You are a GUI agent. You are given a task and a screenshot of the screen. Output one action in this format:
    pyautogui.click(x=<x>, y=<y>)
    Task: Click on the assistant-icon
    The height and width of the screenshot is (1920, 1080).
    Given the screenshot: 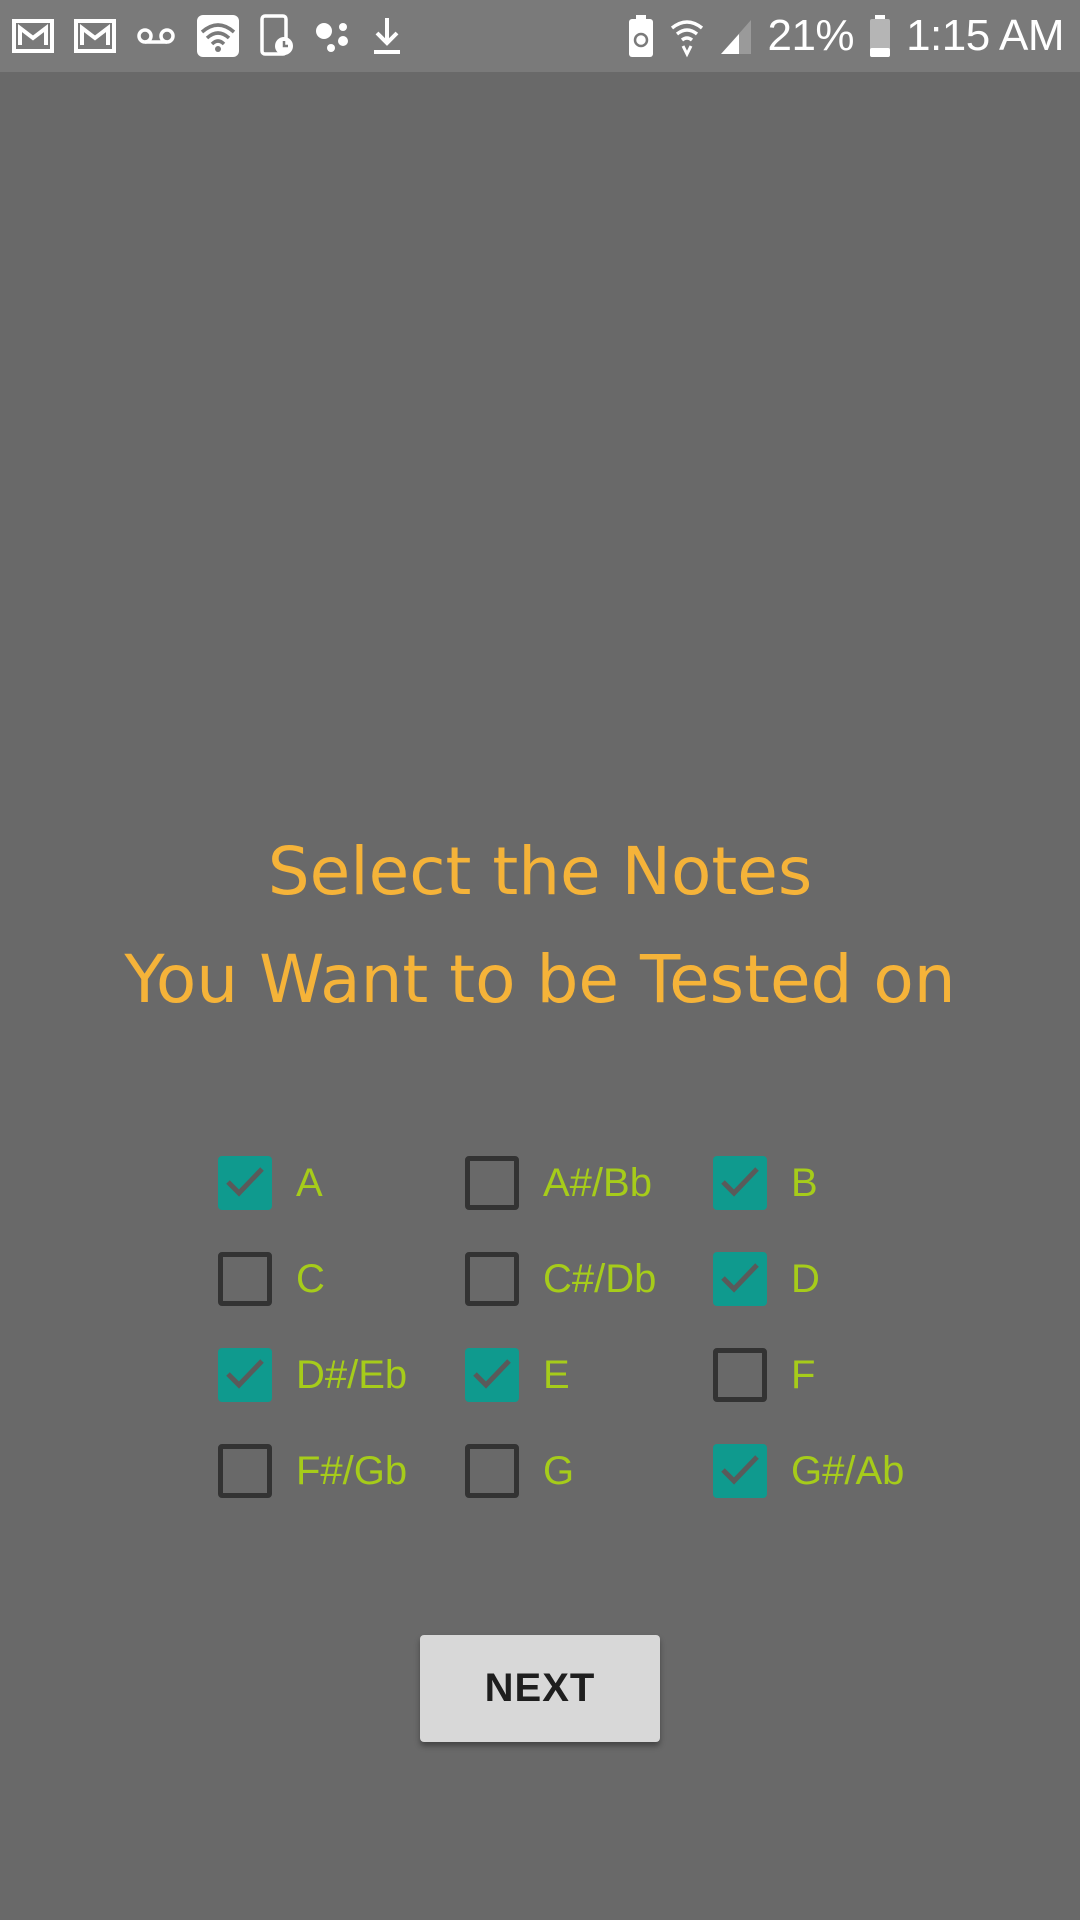 What is the action you would take?
    pyautogui.click(x=333, y=36)
    